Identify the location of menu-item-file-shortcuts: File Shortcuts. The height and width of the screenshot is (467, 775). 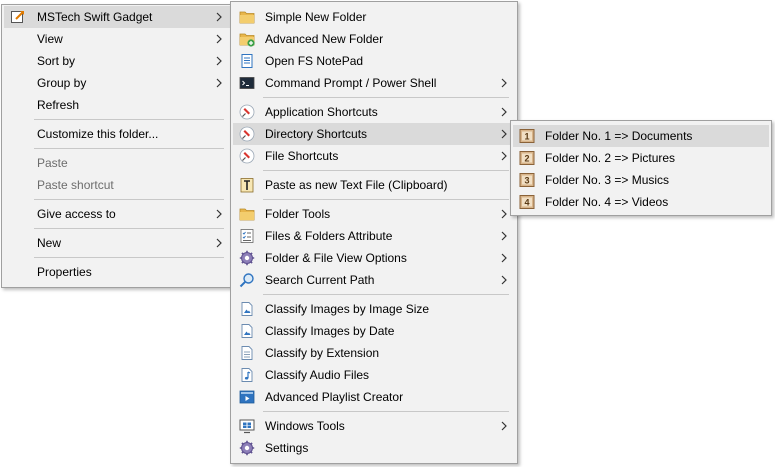
(374, 156).